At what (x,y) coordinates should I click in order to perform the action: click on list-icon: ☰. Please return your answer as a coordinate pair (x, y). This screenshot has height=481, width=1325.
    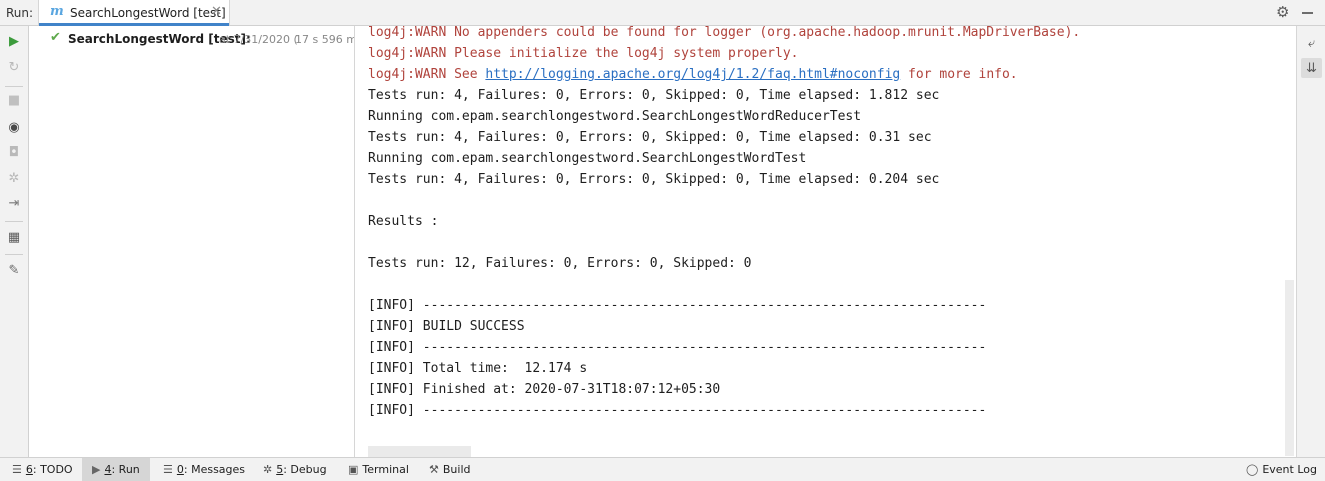
    Looking at the image, I should click on (17, 469).